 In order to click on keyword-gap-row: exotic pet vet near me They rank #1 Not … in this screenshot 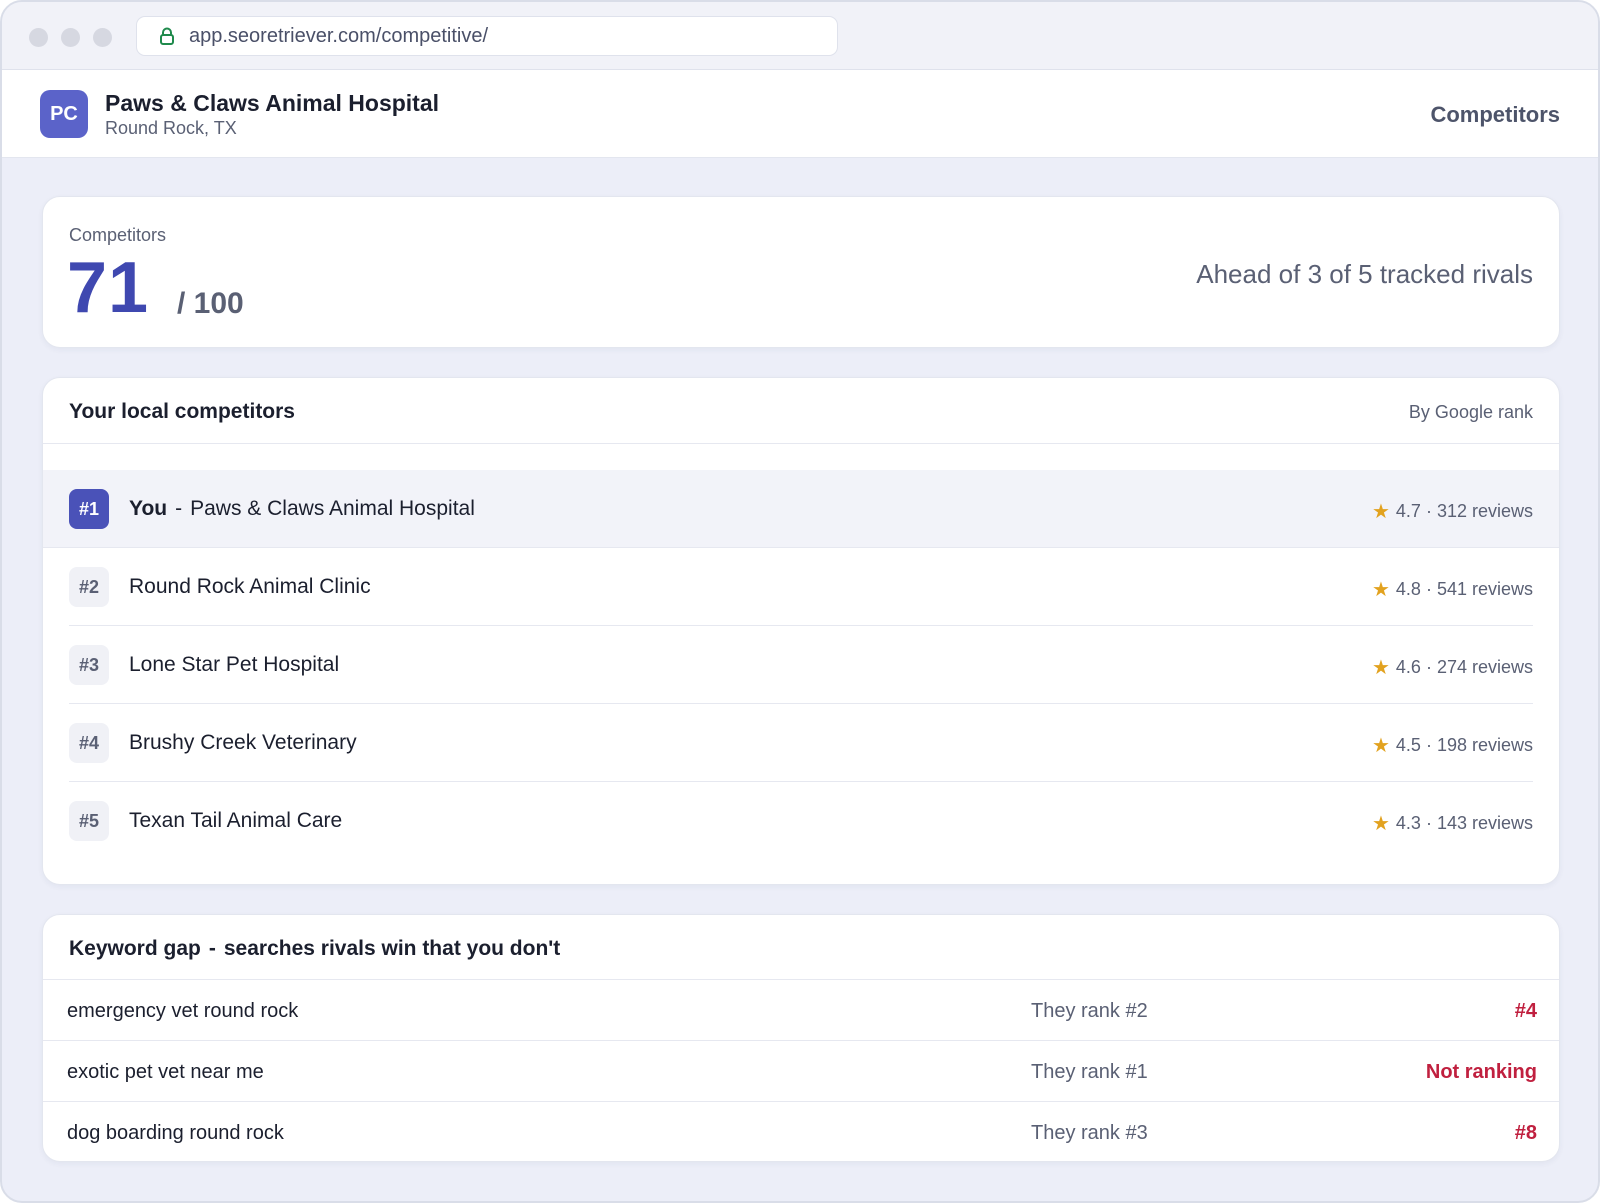, I will do `click(801, 1071)`.